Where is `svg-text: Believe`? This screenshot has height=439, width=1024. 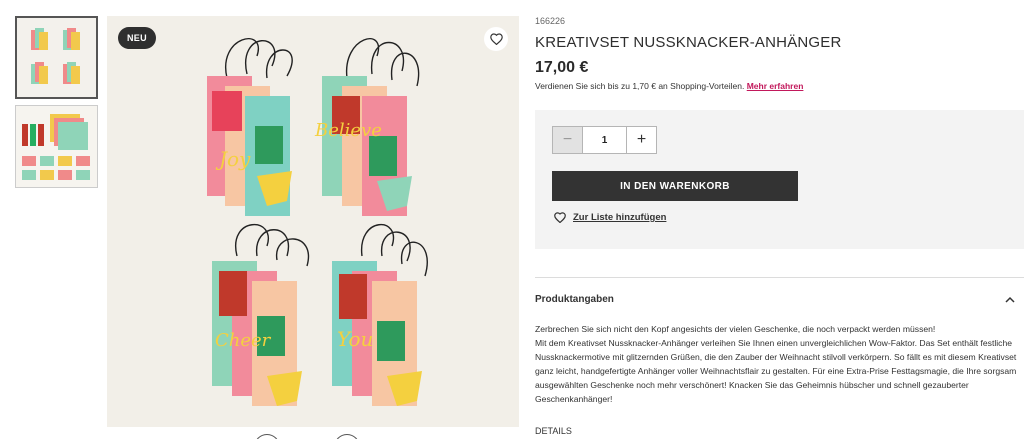
svg-text: Believe is located at coordinates (348, 130).